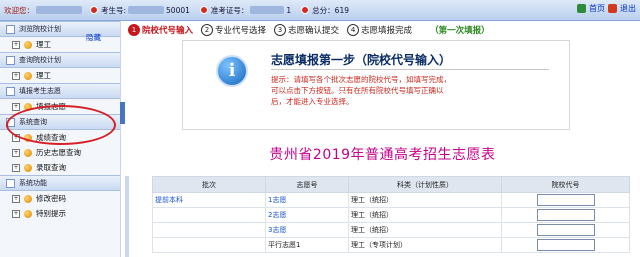 The image size is (640, 257). I want to click on candidate-masked, so click(146, 10).